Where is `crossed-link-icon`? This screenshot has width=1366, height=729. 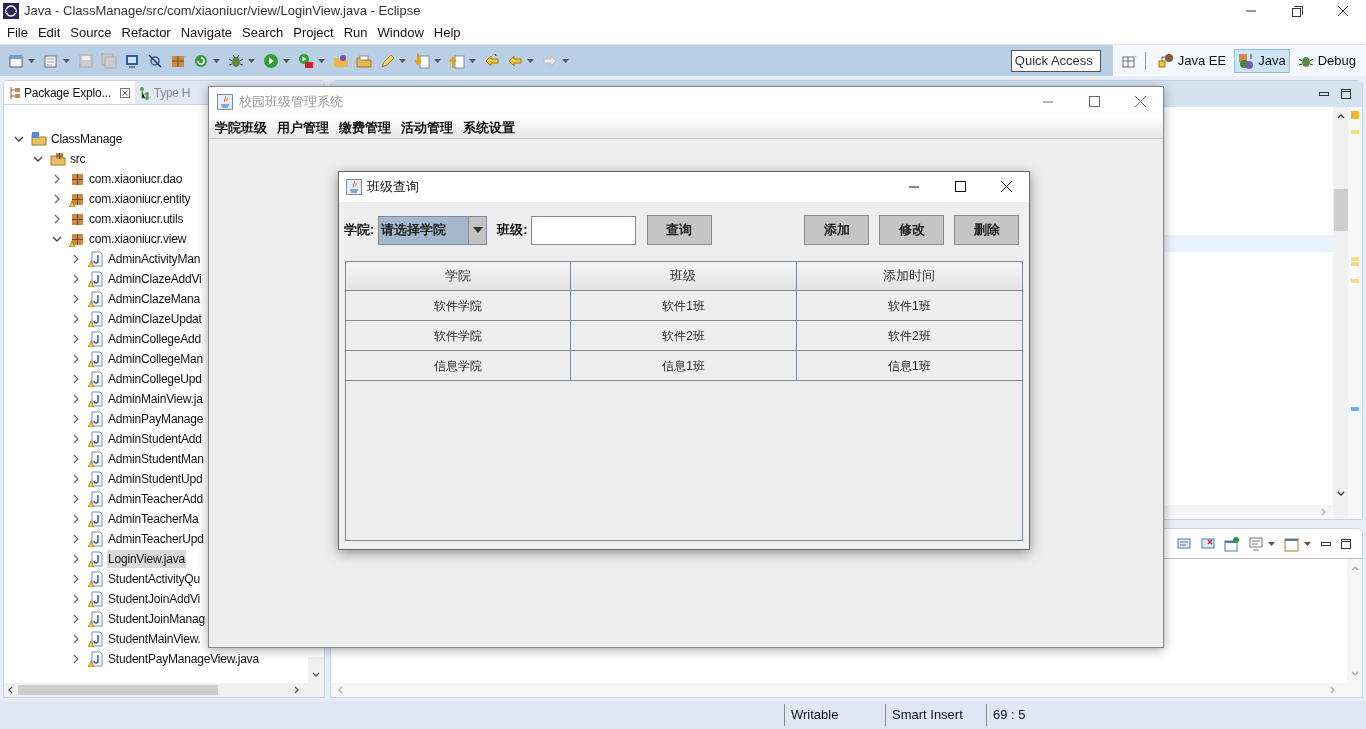 crossed-link-icon is located at coordinates (155, 60).